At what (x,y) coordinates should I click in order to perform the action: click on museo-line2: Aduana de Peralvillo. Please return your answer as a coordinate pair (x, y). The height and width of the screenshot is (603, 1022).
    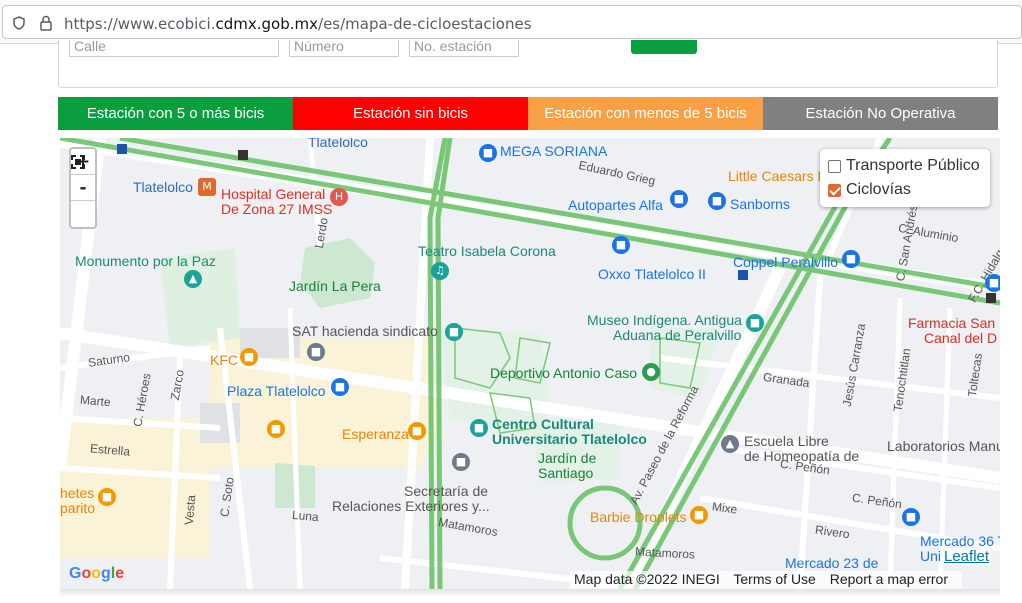
    Looking at the image, I should click on (677, 335).